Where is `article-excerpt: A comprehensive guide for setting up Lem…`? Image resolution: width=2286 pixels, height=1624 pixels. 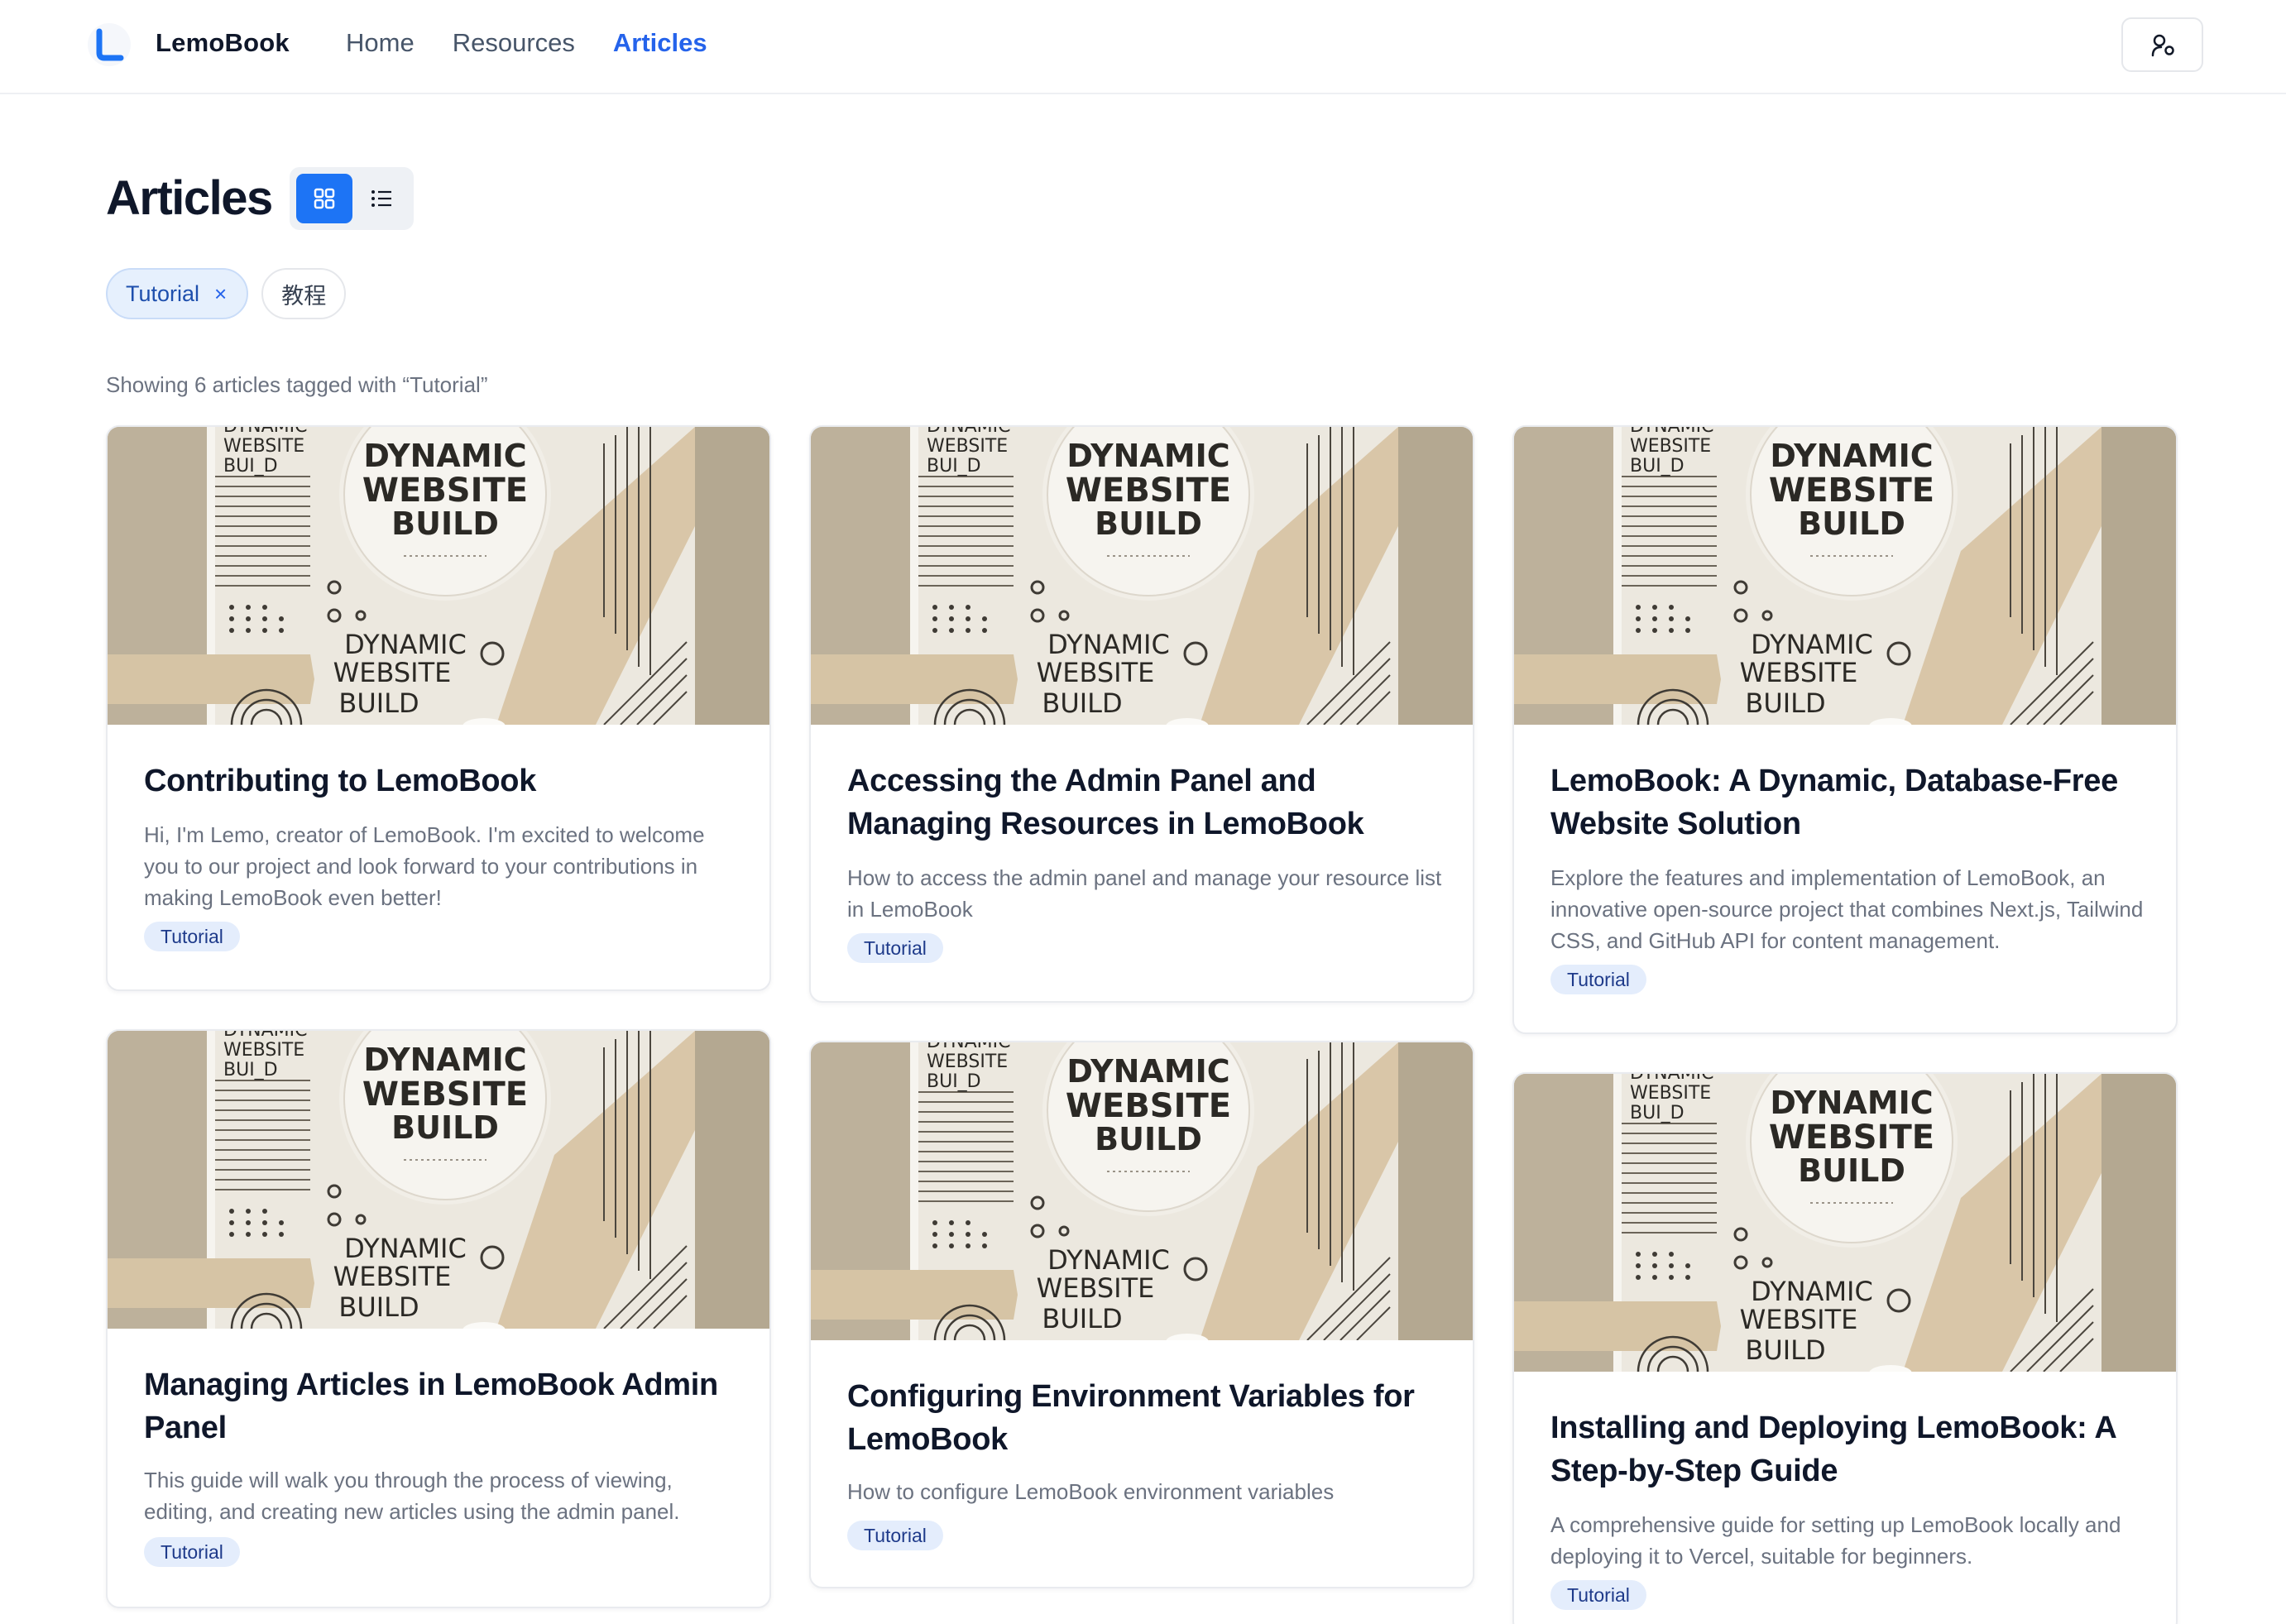
article-excerpt: A comprehensive guide for setting up Lem… is located at coordinates (1836, 1540).